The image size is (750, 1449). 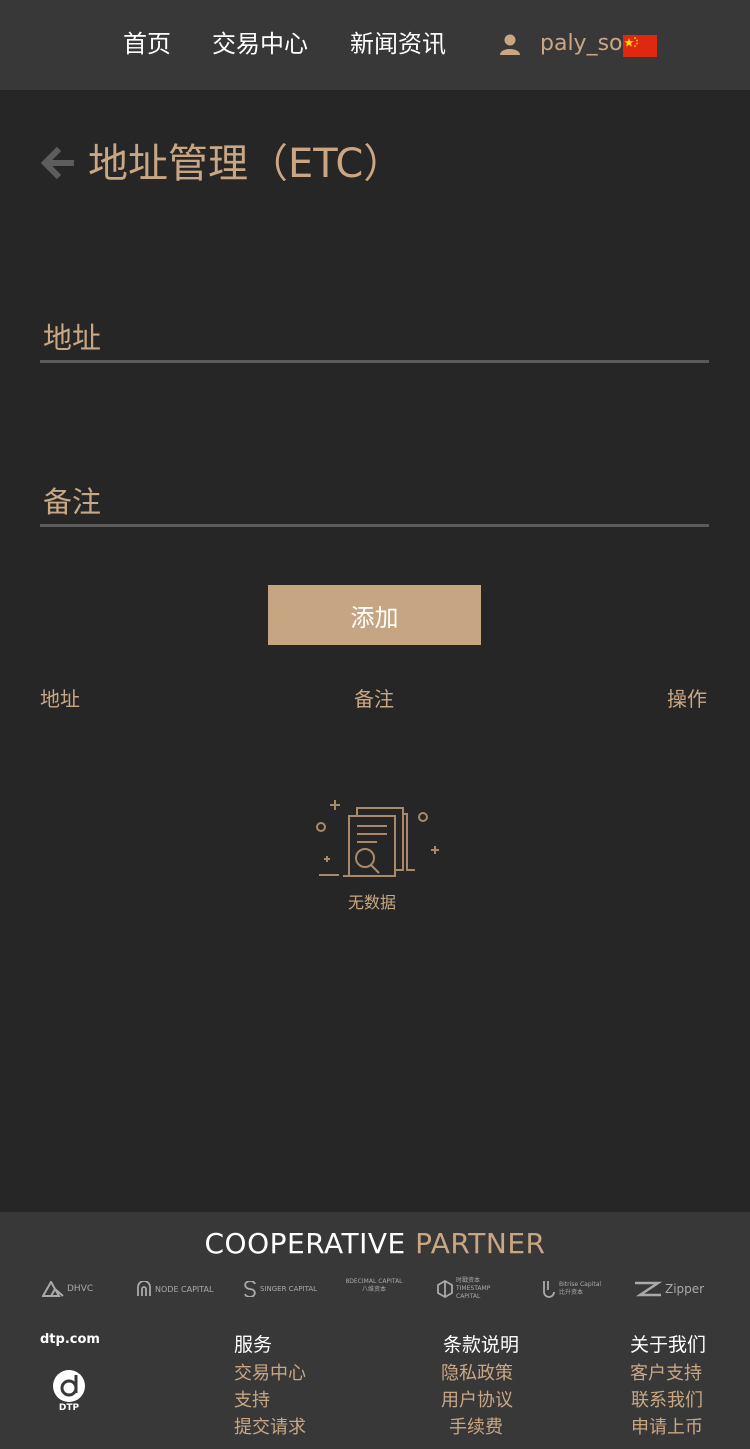 What do you see at coordinates (53, 1289) in the screenshot?
I see `dhvc-logo-icon` at bounding box center [53, 1289].